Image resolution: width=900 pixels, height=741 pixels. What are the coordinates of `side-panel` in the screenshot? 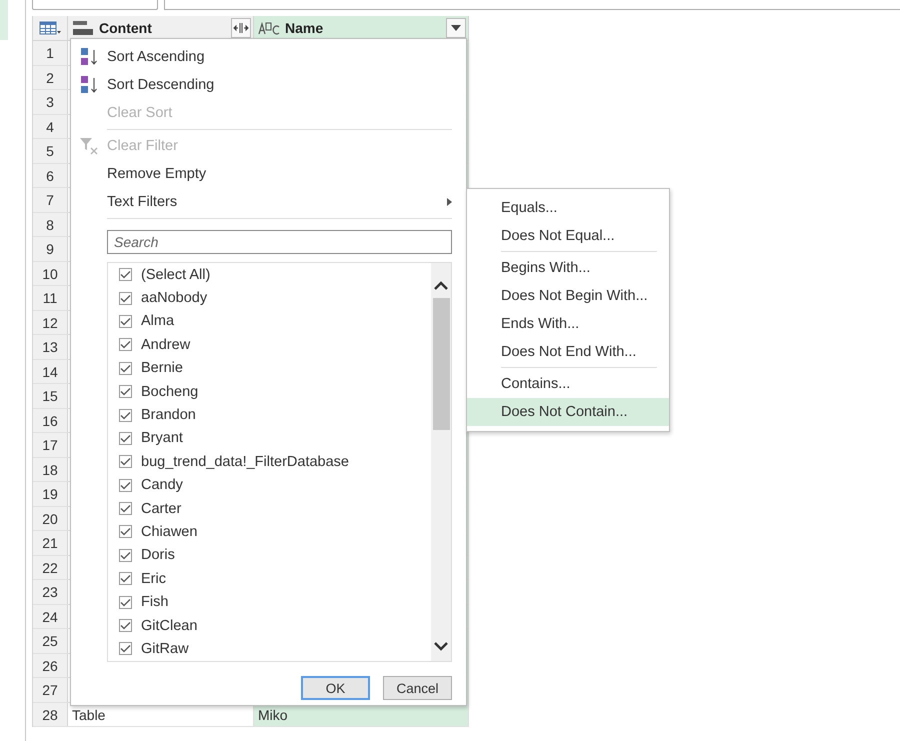 It's located at (4, 20).